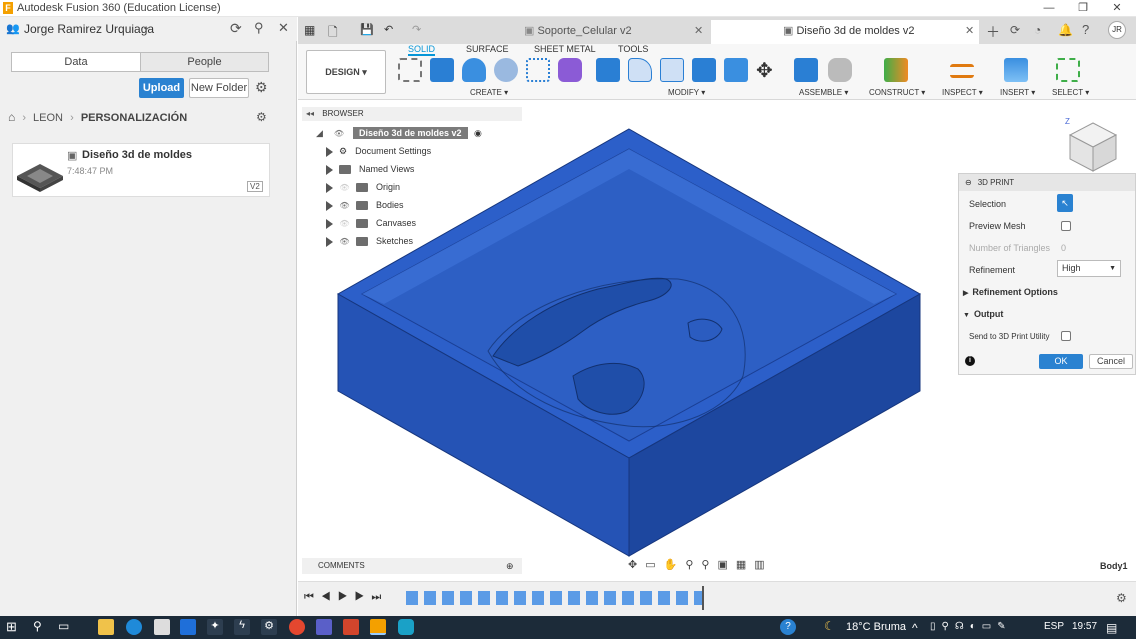 The width and height of the screenshot is (1136, 639). What do you see at coordinates (840, 70) in the screenshot?
I see `joint-icon` at bounding box center [840, 70].